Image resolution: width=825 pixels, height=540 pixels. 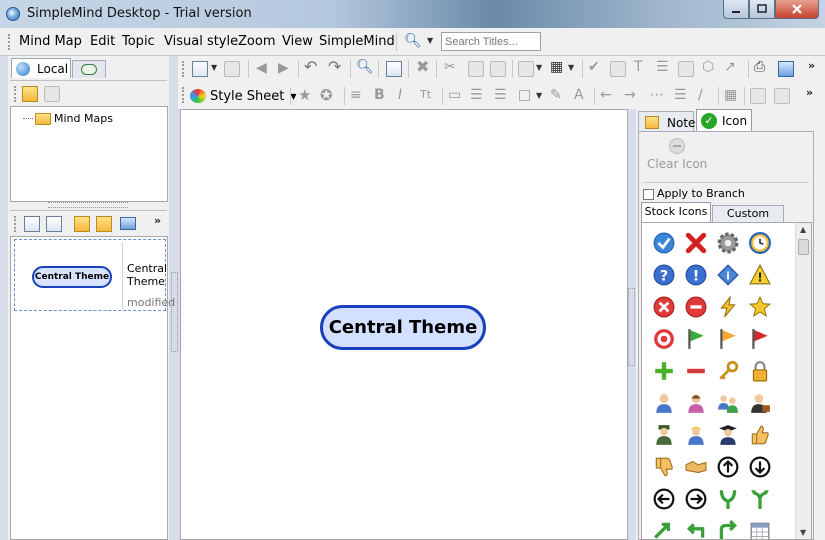 What do you see at coordinates (728, 403) in the screenshot?
I see `people-icon` at bounding box center [728, 403].